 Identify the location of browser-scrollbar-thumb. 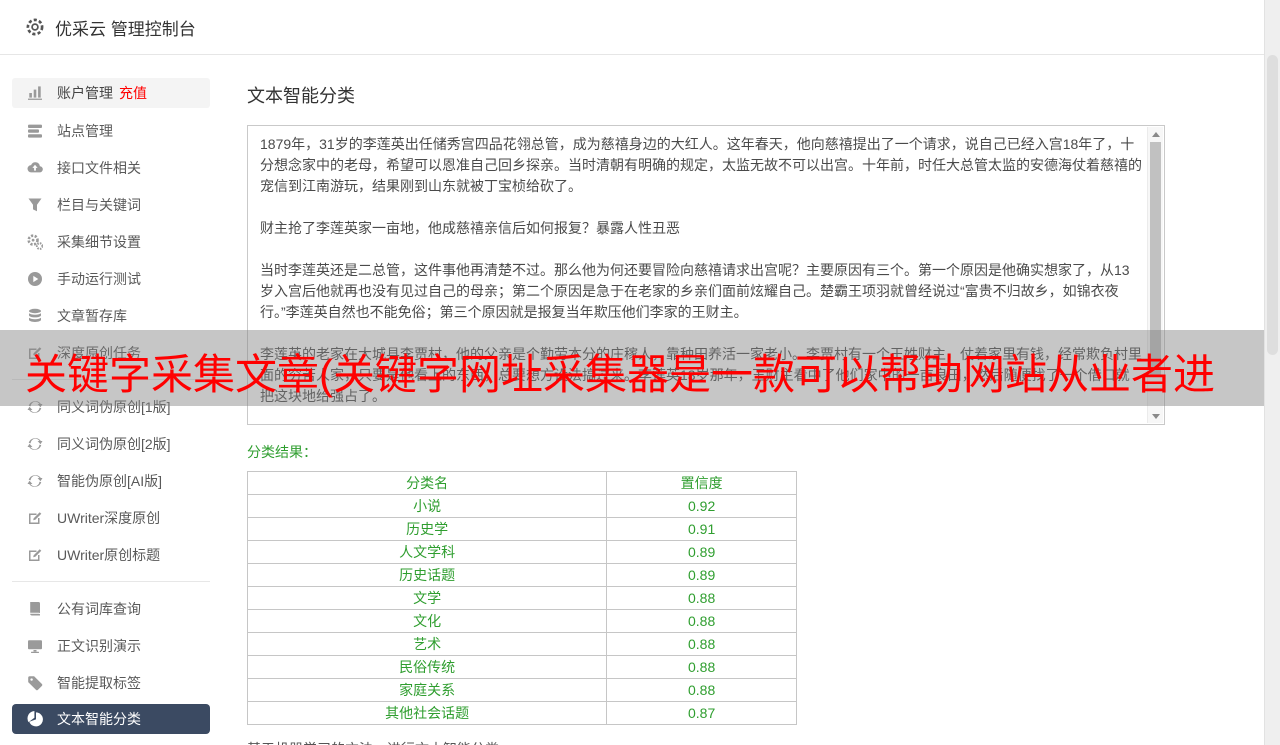
(1272, 205).